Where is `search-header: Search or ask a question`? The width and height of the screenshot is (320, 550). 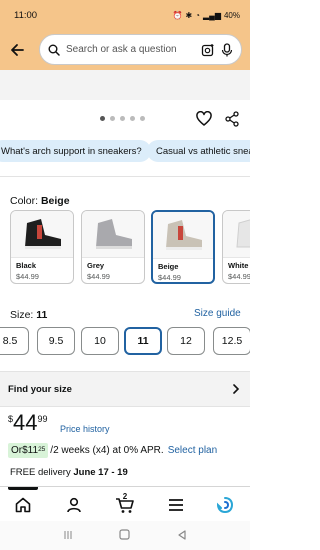
search-header: Search or ask a question is located at coordinates (125, 50).